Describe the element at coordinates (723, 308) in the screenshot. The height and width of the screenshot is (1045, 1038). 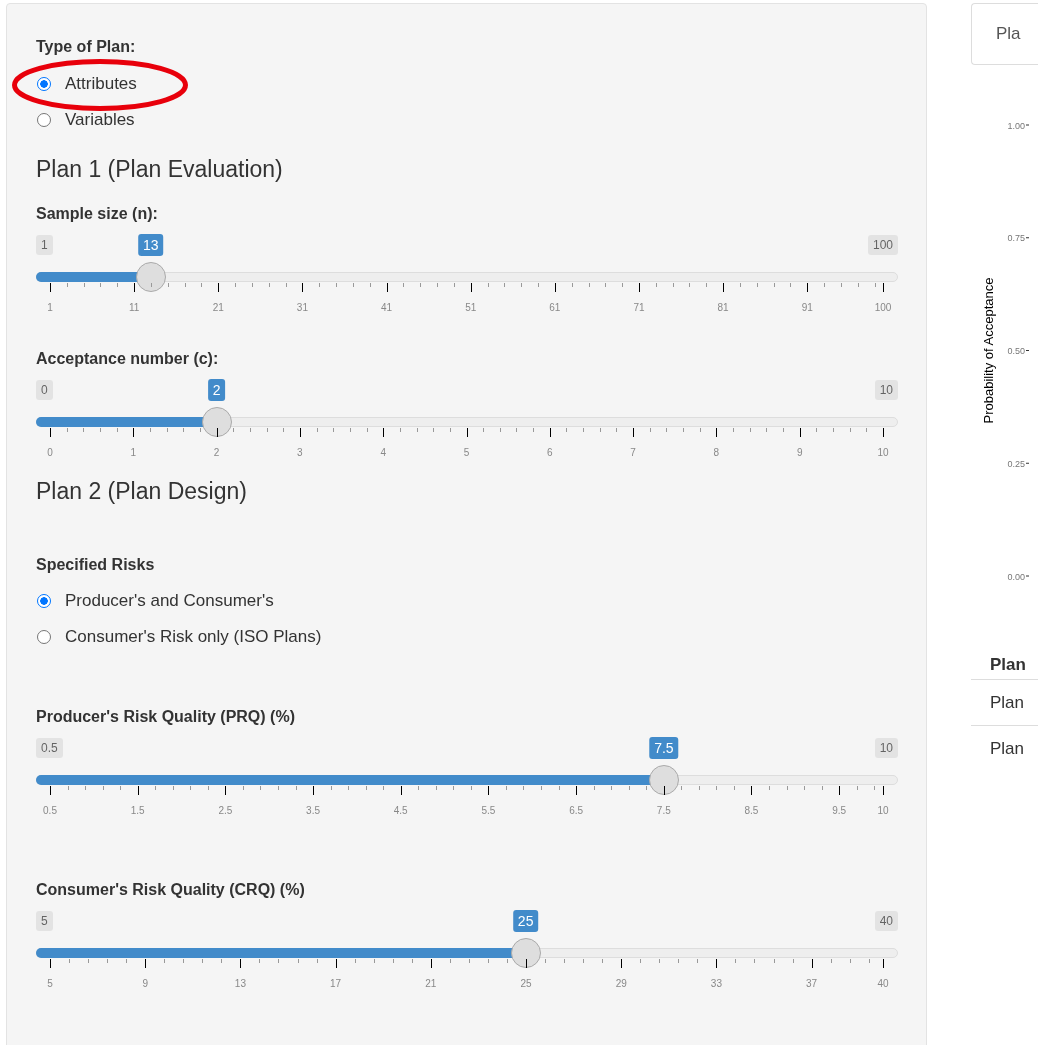
I see `tick-label: 81` at that location.